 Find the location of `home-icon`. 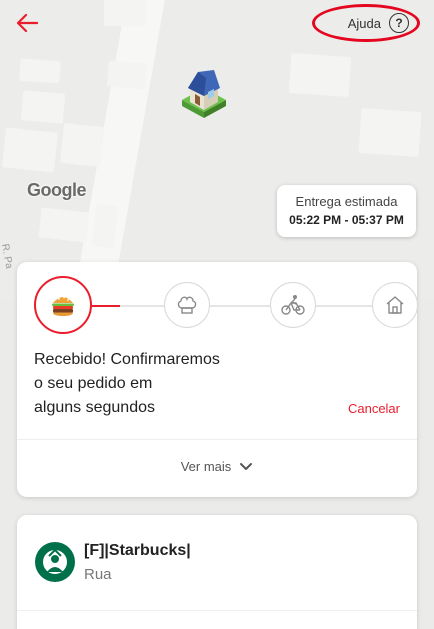

home-icon is located at coordinates (395, 305).